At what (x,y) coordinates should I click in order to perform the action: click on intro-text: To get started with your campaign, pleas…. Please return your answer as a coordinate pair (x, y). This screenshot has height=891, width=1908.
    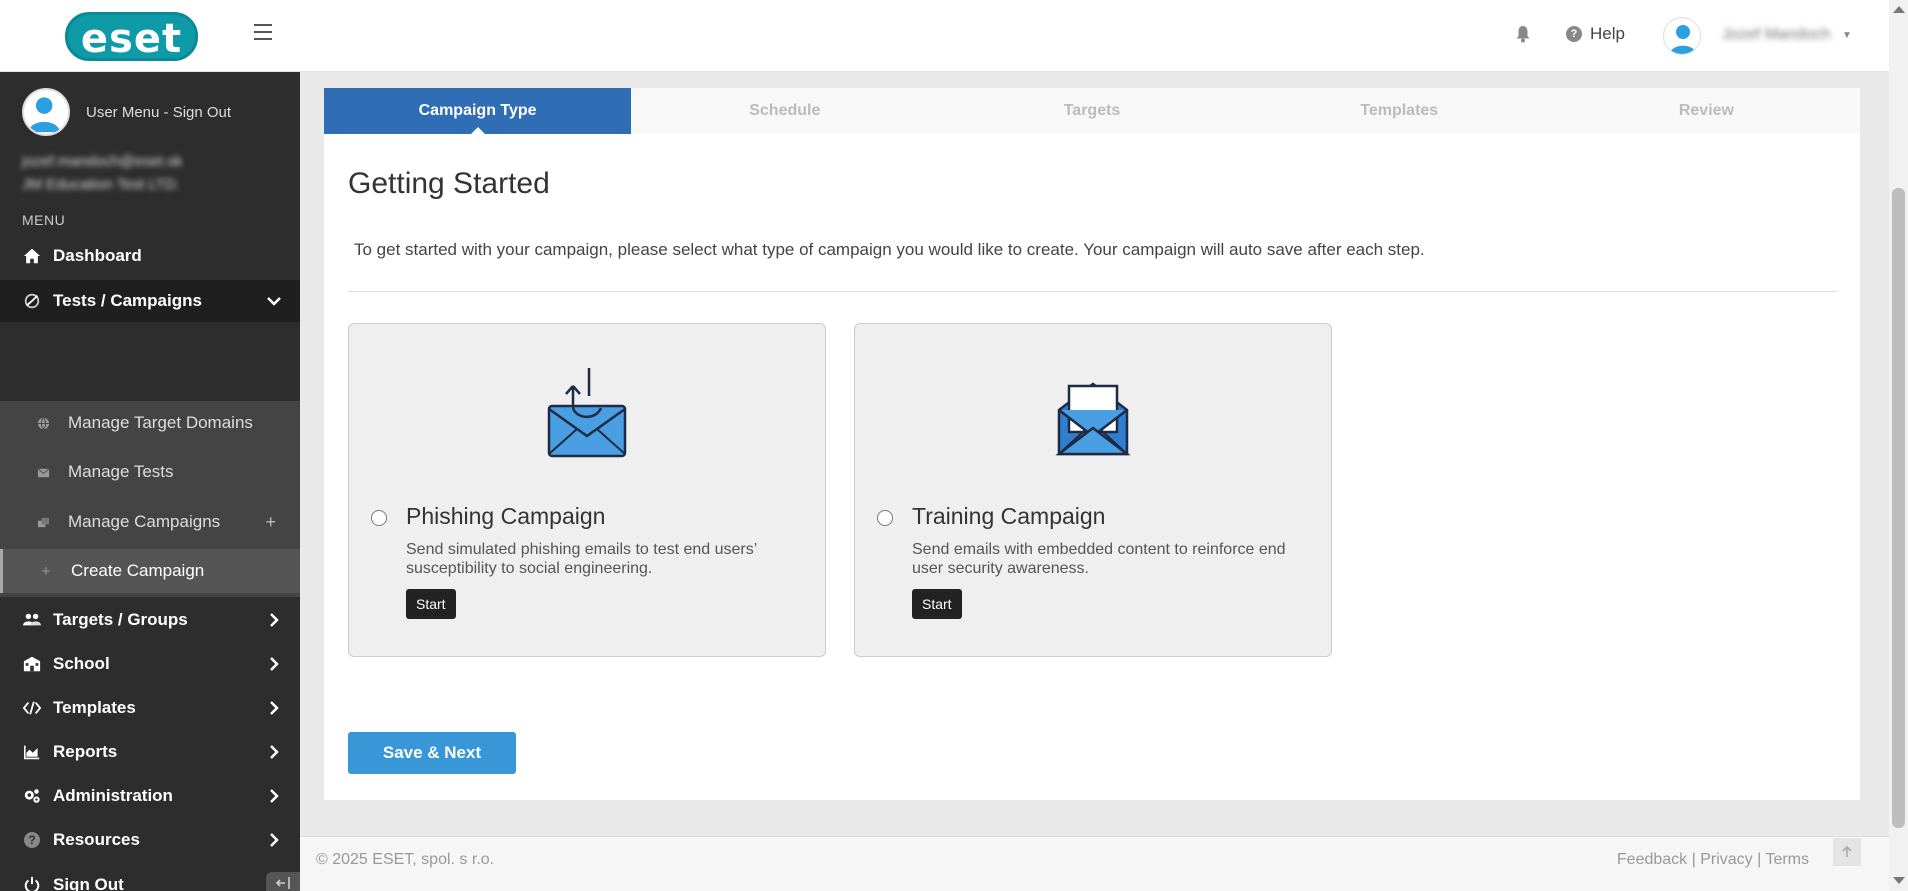
    Looking at the image, I should click on (889, 249).